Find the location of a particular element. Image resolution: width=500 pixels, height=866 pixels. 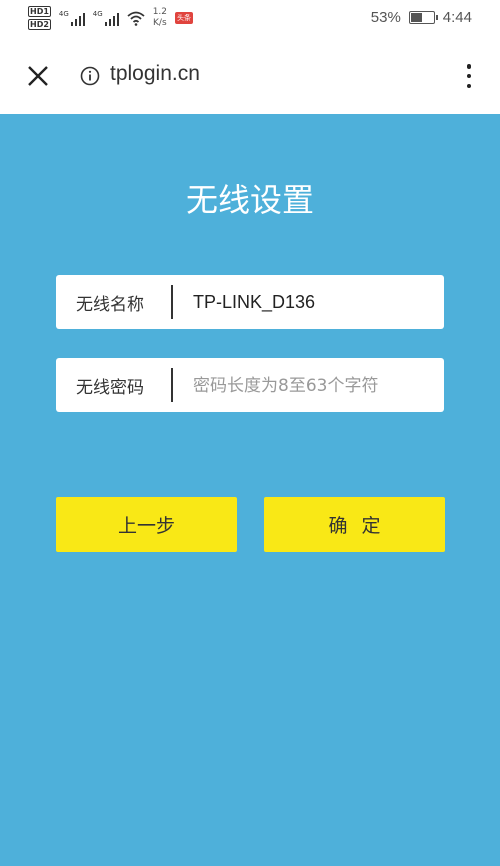

hd-icon: HD2 is located at coordinates (39, 24).